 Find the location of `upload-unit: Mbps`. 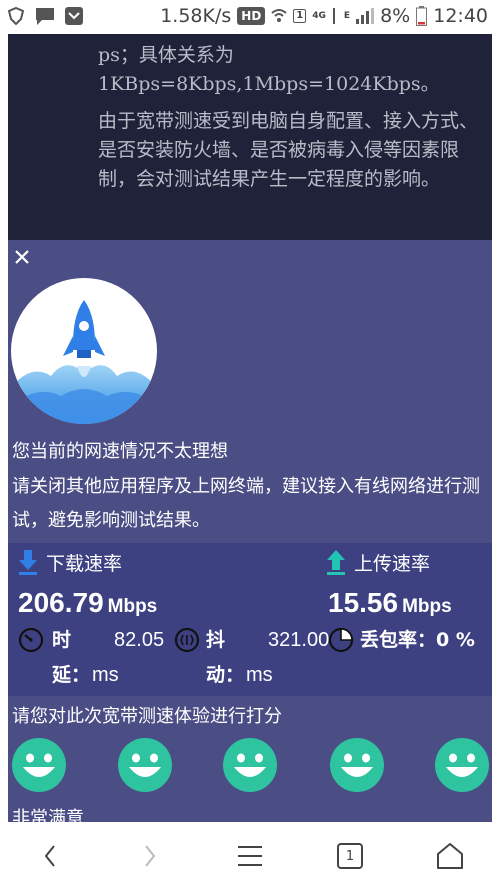

upload-unit: Mbps is located at coordinates (427, 606).